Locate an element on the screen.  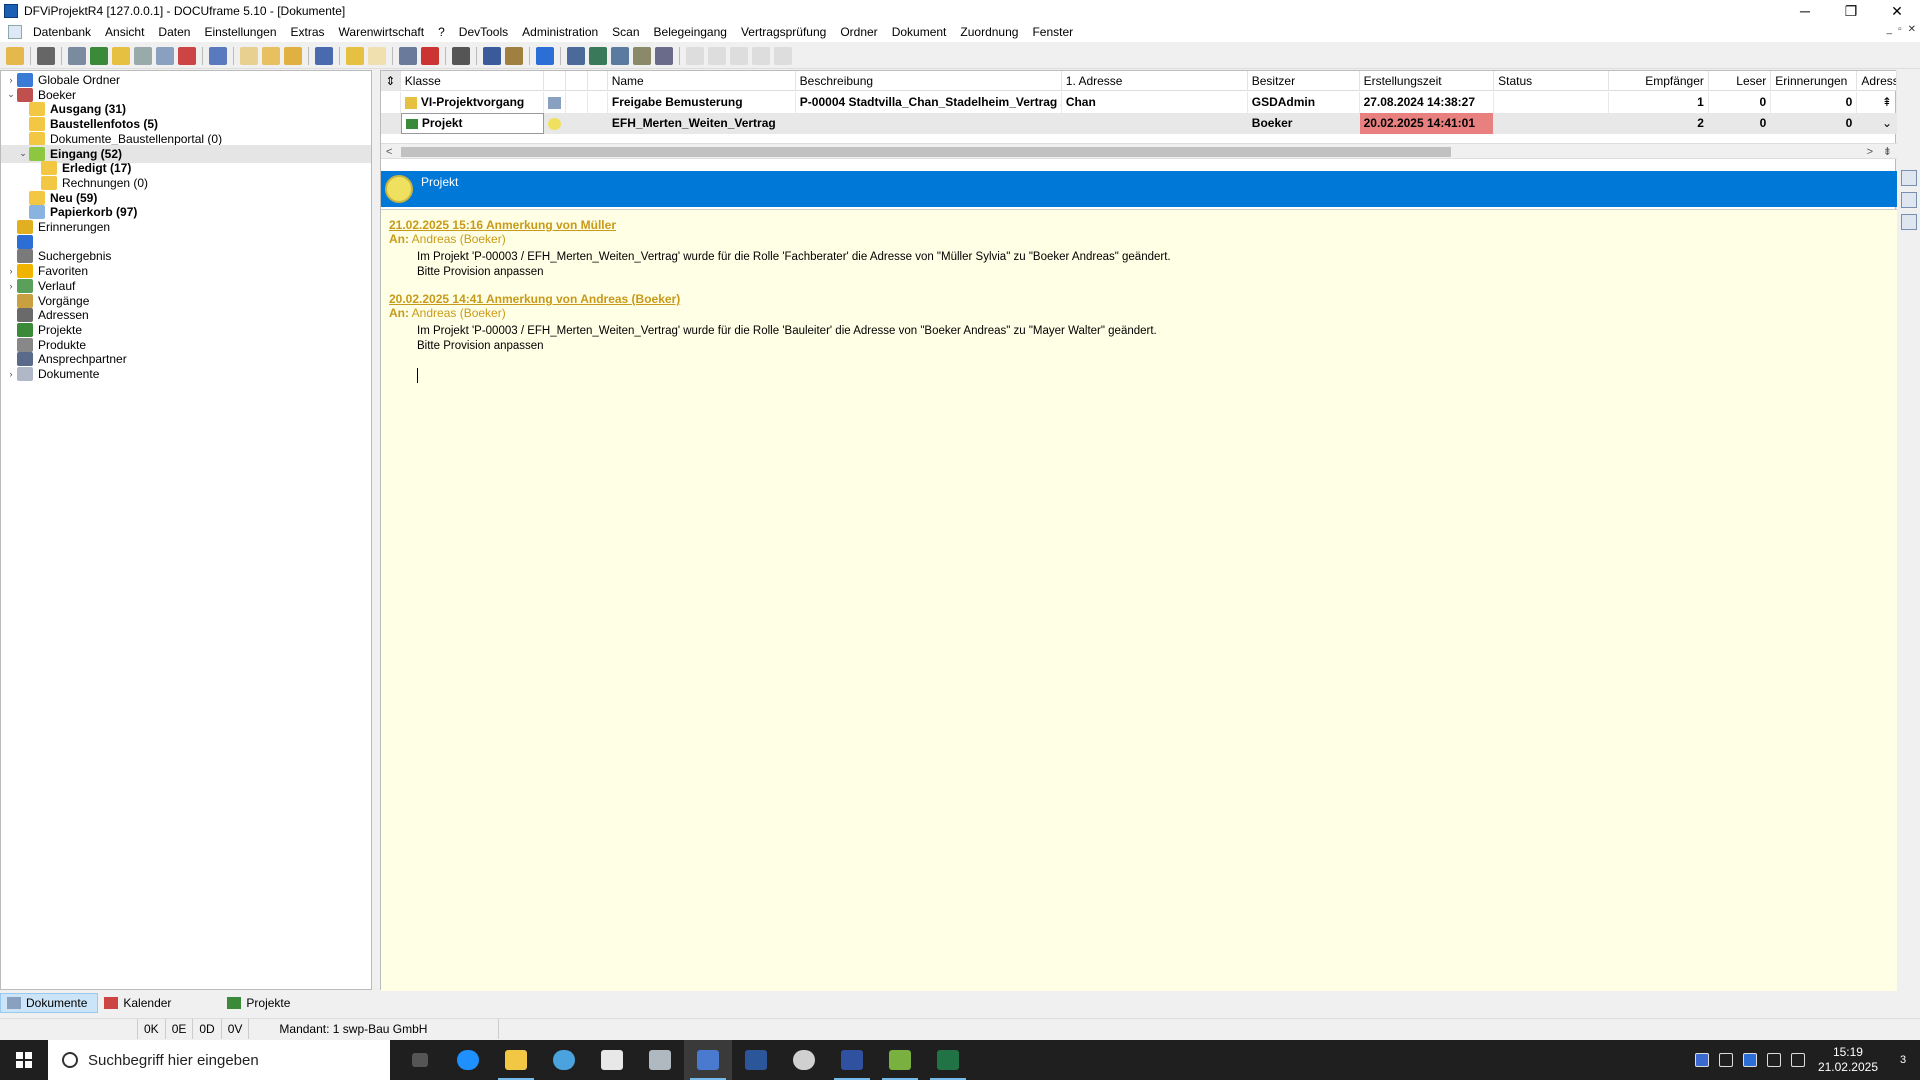
volume-icon is located at coordinates (1797, 1060).